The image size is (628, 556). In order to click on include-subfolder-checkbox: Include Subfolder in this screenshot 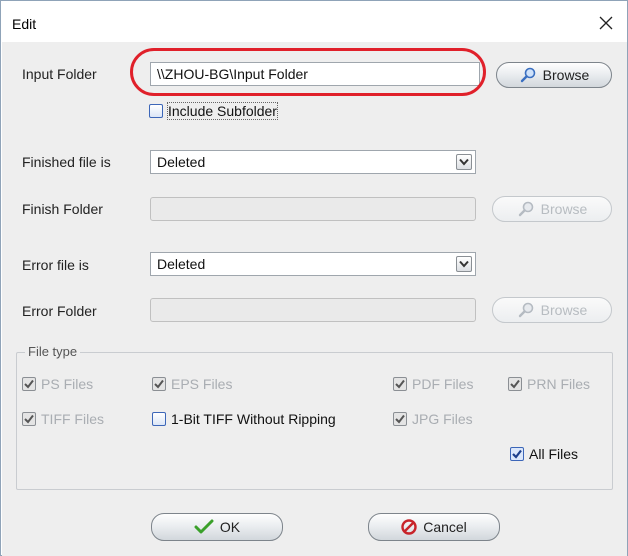, I will do `click(213, 111)`.